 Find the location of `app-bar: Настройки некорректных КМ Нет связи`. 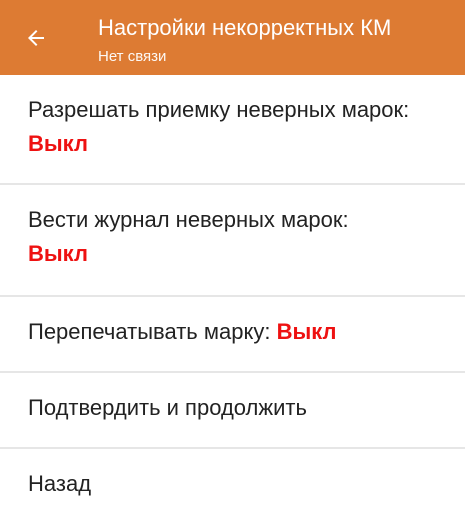

app-bar: Настройки некорректных КМ Нет связи is located at coordinates (232, 37).